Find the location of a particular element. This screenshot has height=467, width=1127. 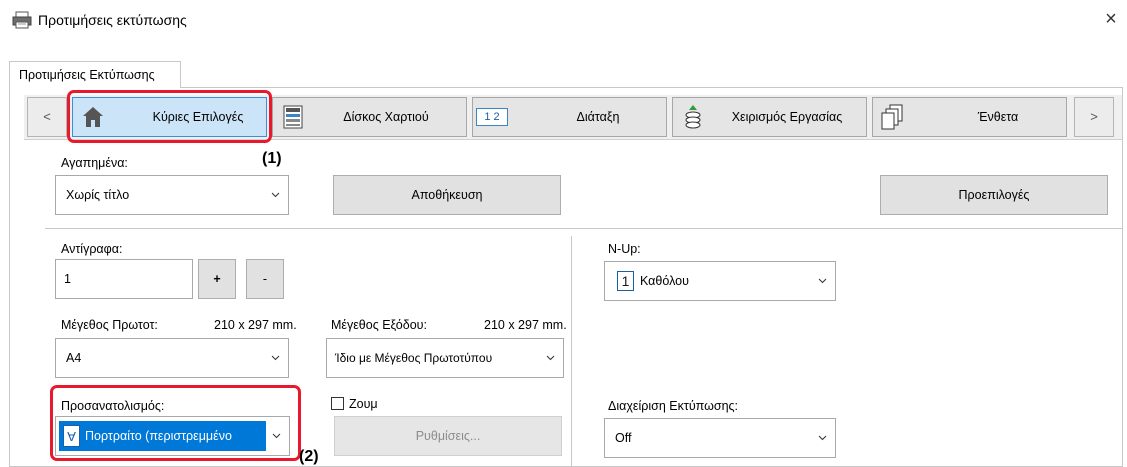

printer-icon is located at coordinates (22, 20).